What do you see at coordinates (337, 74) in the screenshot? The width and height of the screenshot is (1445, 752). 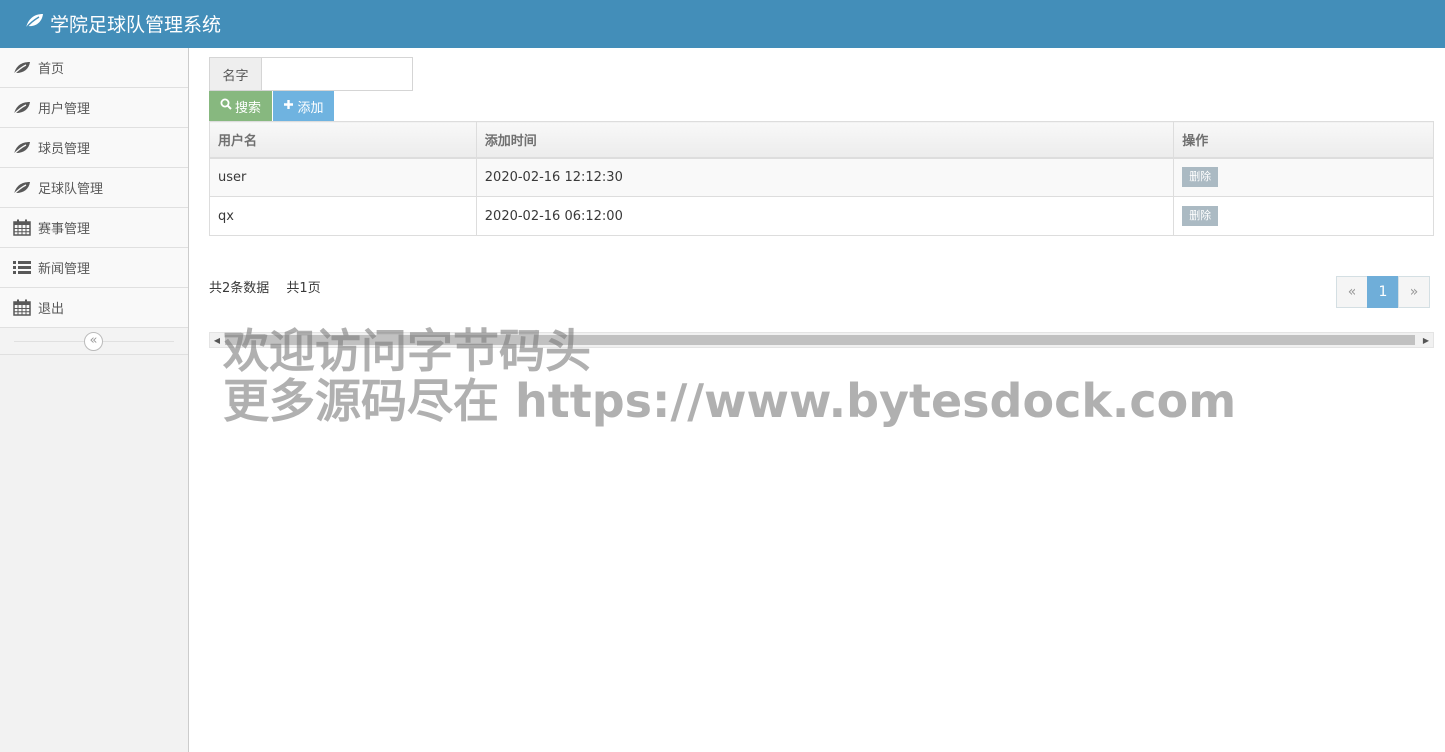 I see `name-search-input` at bounding box center [337, 74].